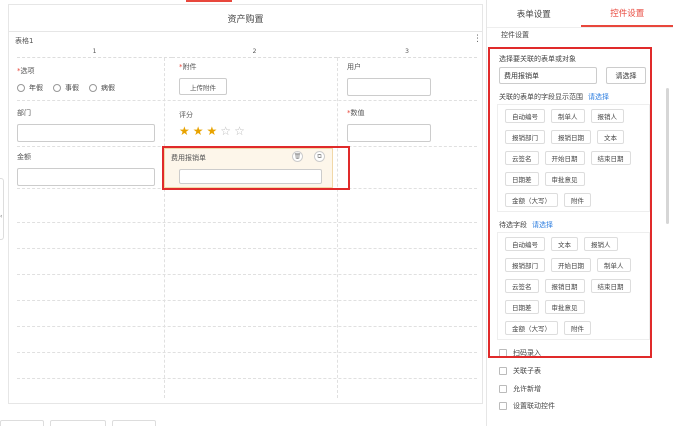 The width and height of the screenshot is (673, 426). I want to click on department-label: 部门, so click(24, 113).